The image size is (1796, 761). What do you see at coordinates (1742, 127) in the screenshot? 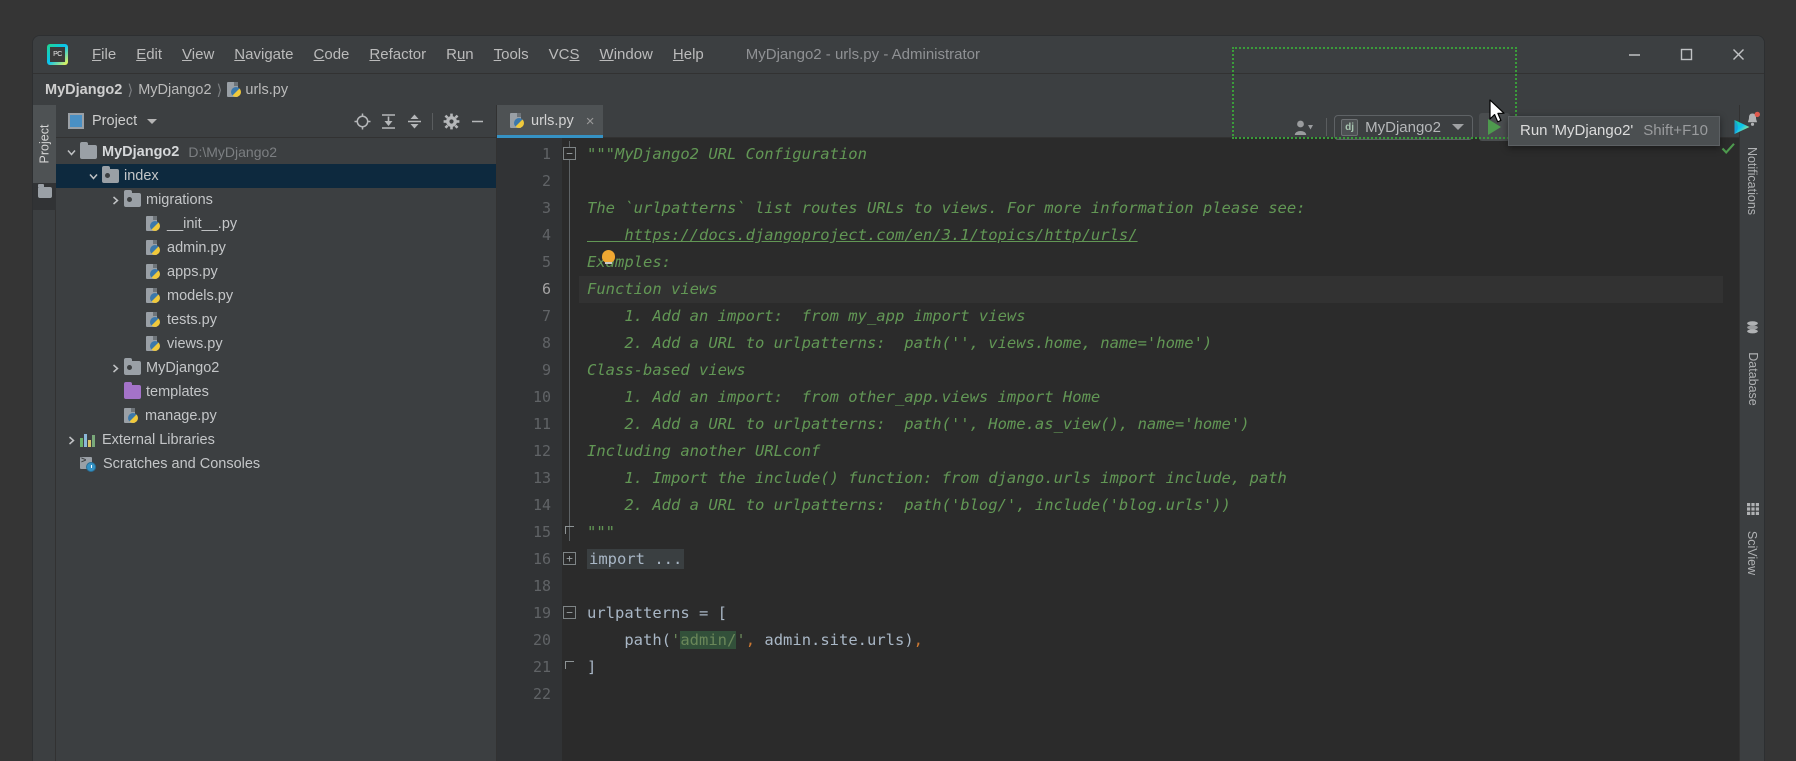
I see `updates-button` at bounding box center [1742, 127].